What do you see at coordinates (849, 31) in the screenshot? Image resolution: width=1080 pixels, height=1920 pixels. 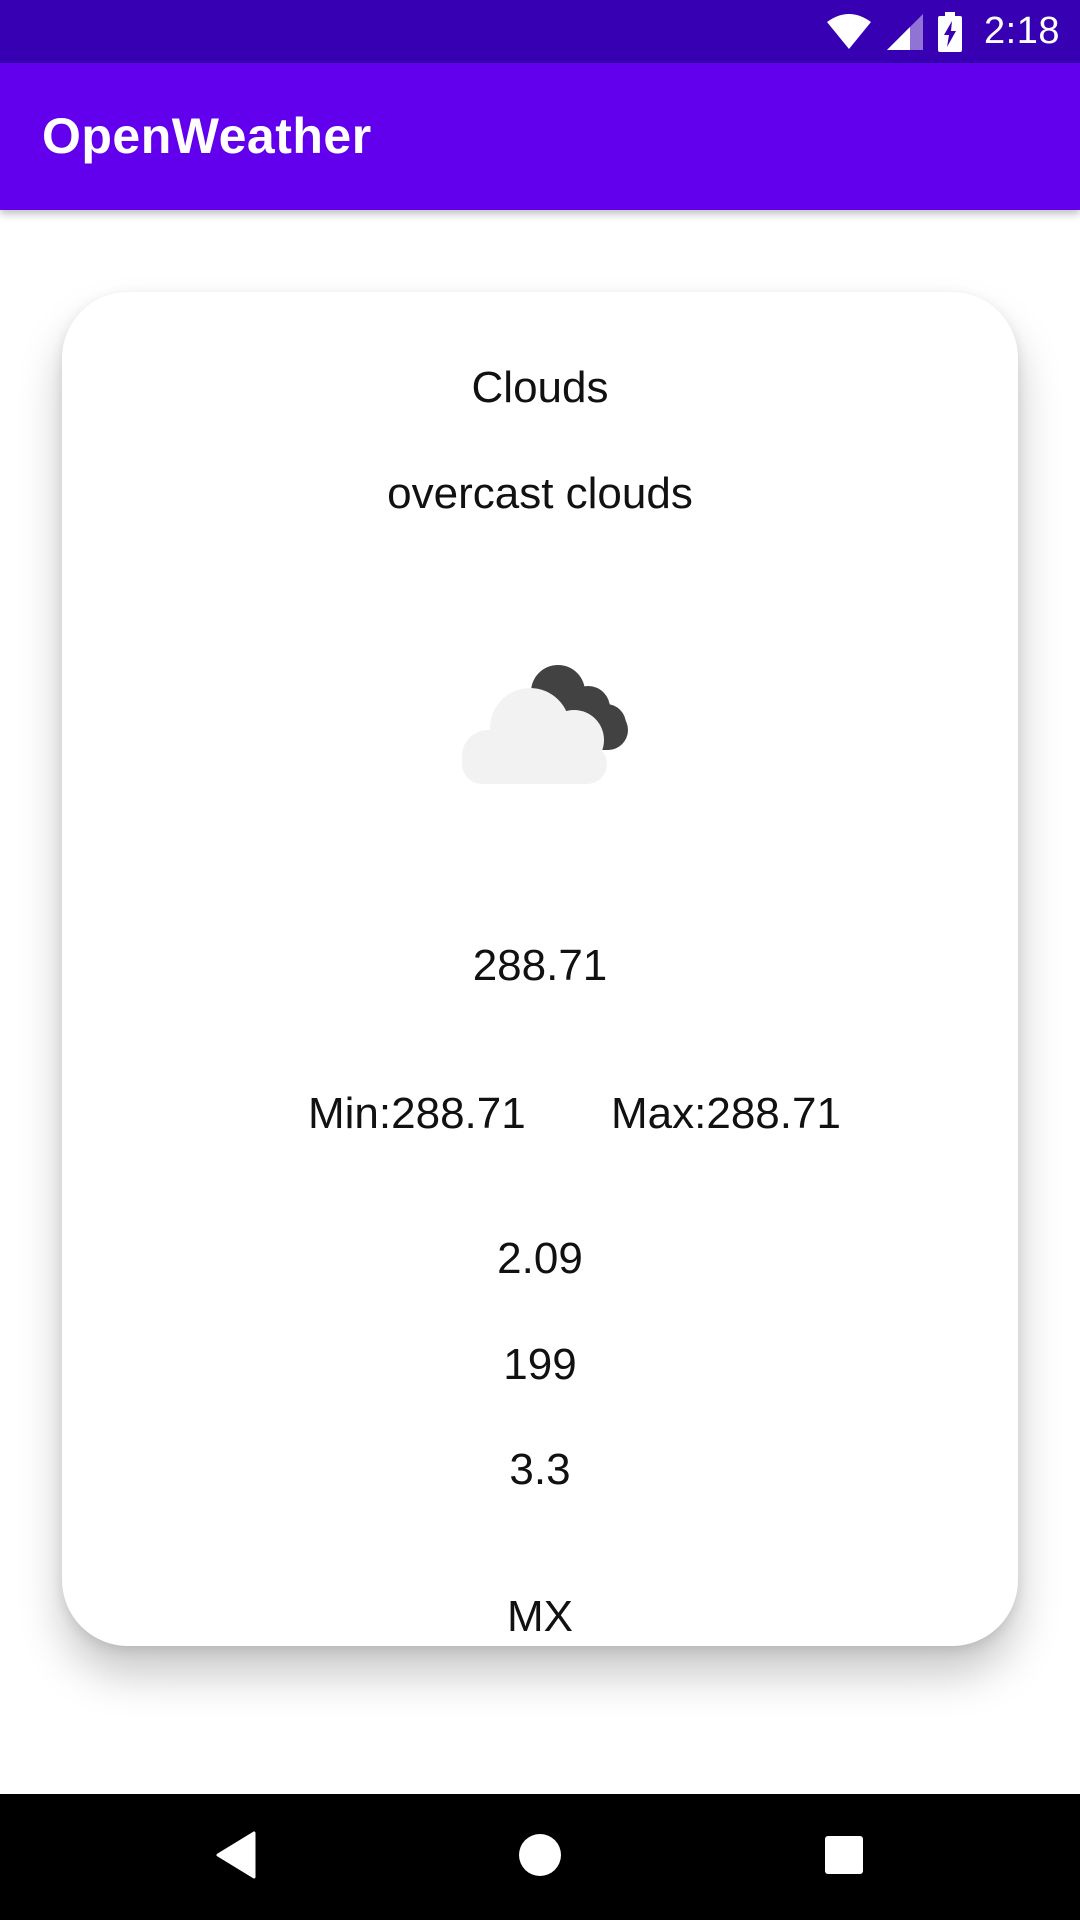 I see `wifi-icon` at bounding box center [849, 31].